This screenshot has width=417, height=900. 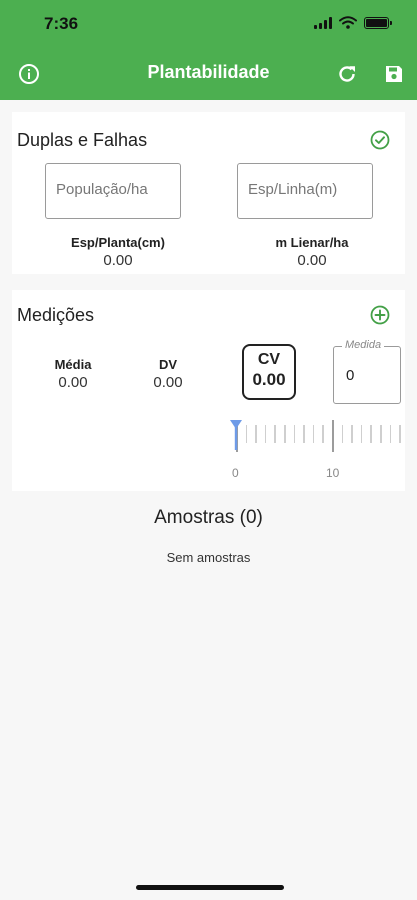 What do you see at coordinates (61, 23) in the screenshot?
I see `status-time: 7:36` at bounding box center [61, 23].